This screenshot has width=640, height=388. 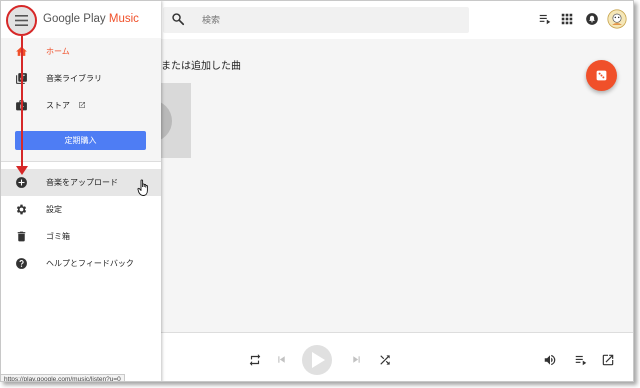 I want to click on nav-item-label: ヘルプとフィードバック, so click(x=90, y=263).